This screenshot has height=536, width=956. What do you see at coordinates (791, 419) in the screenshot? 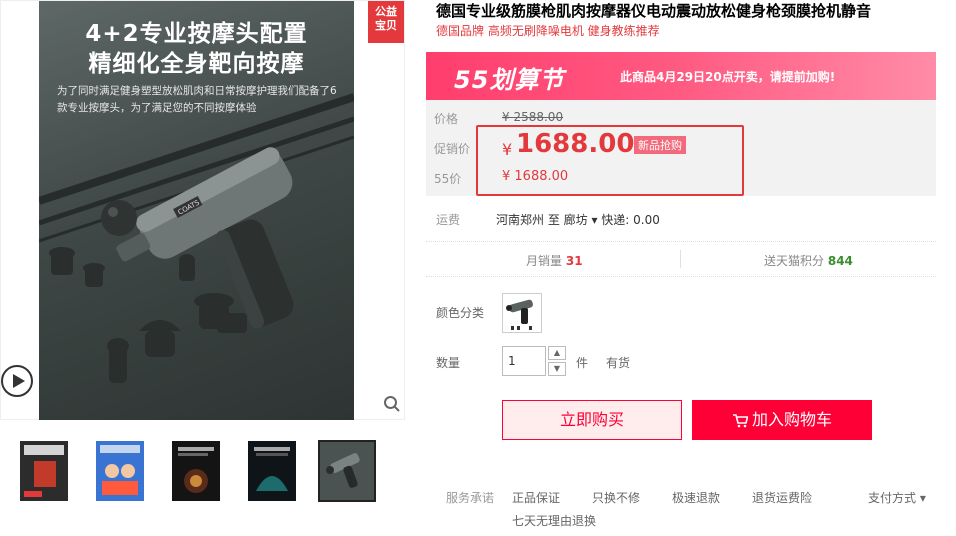
I see `add-to-cart-label: 加入购物车` at bounding box center [791, 419].